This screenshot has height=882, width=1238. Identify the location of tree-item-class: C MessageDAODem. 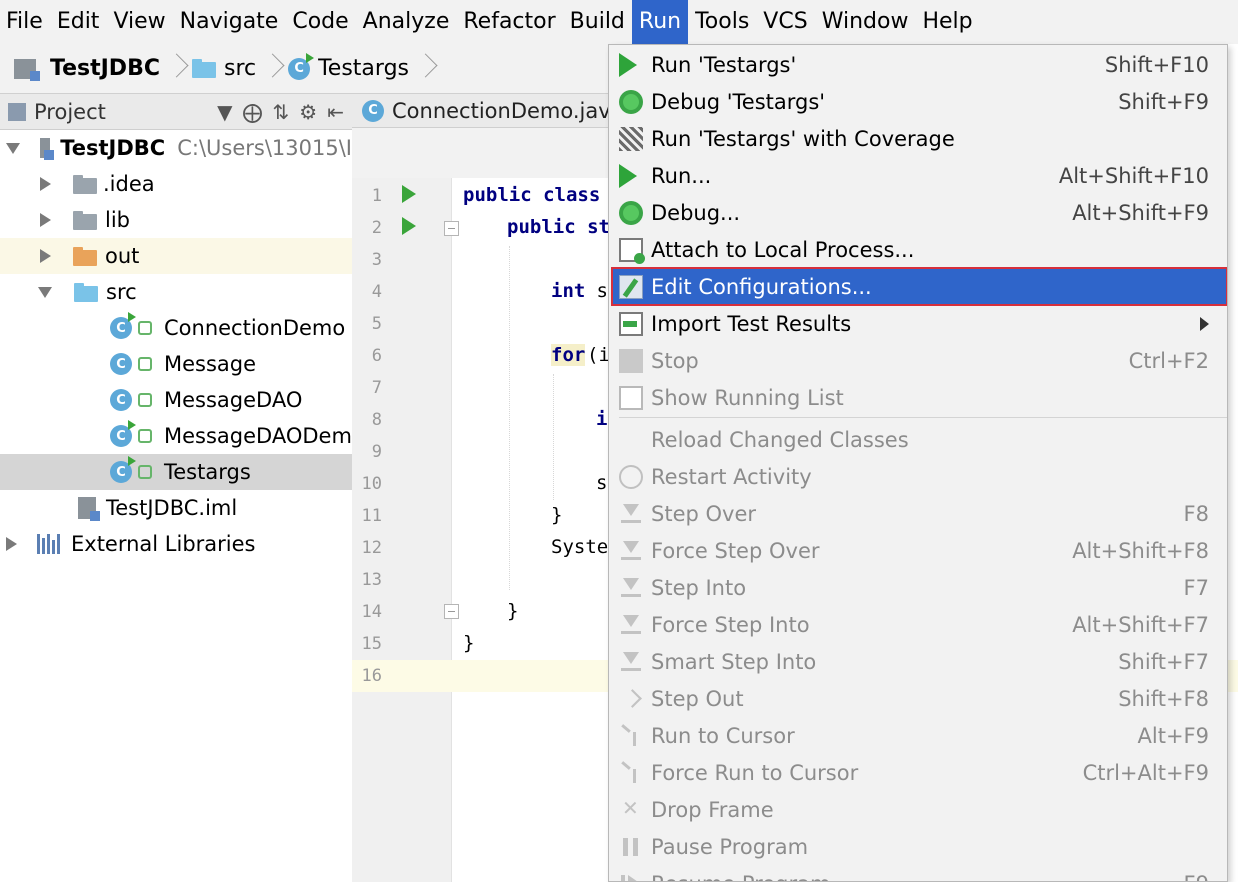
(176, 436).